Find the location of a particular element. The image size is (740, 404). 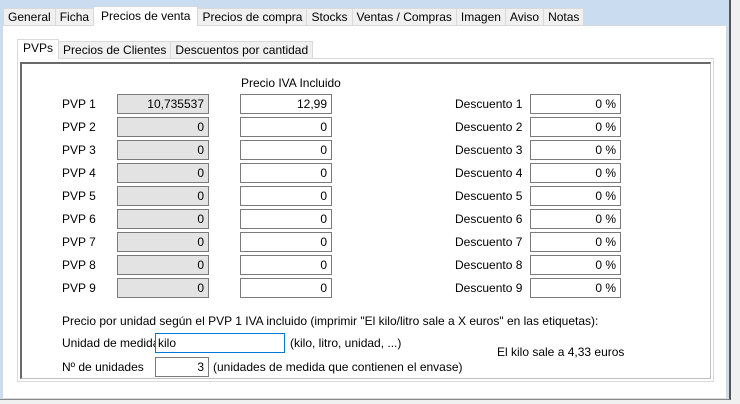

inner-tab-pvps: PVPs is located at coordinates (38, 49).